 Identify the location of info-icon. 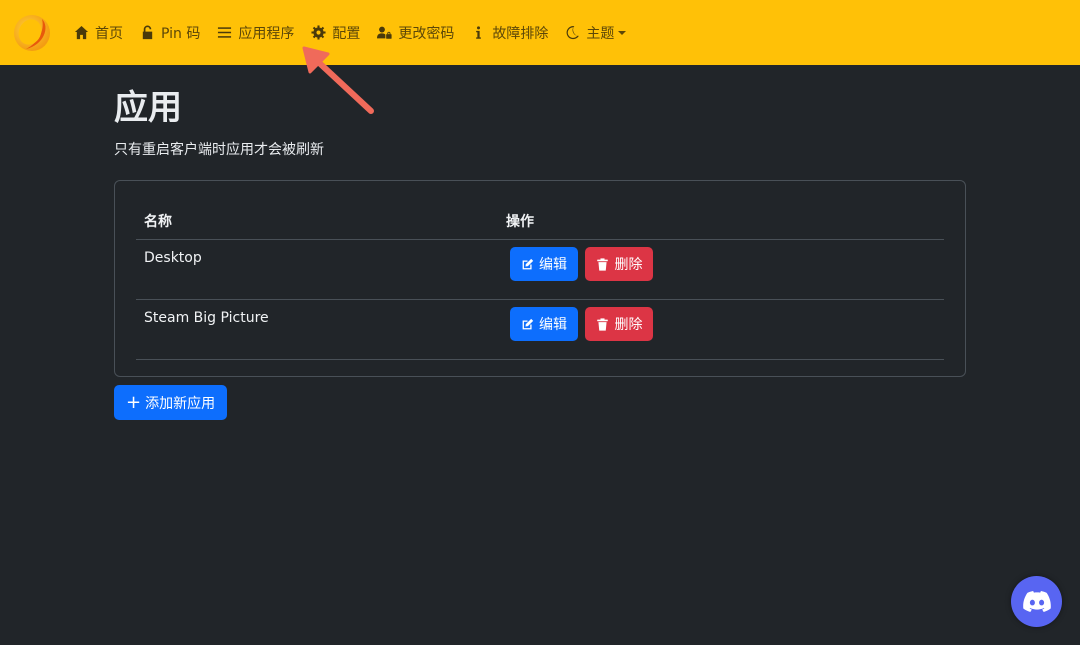
(479, 32).